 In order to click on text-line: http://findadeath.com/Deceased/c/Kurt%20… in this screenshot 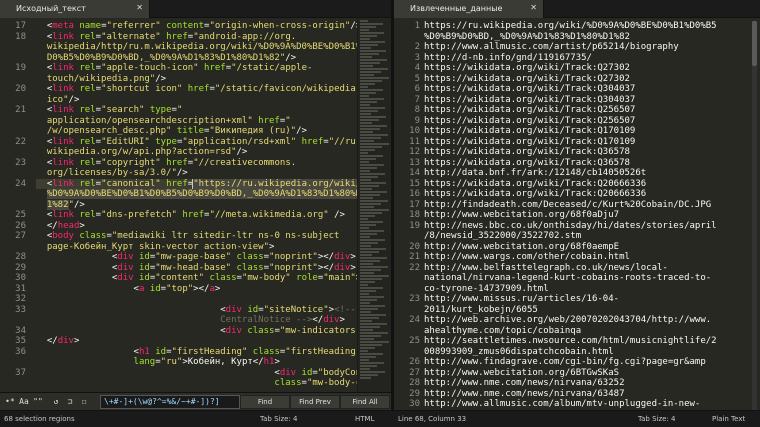, I will do `click(592, 205)`.